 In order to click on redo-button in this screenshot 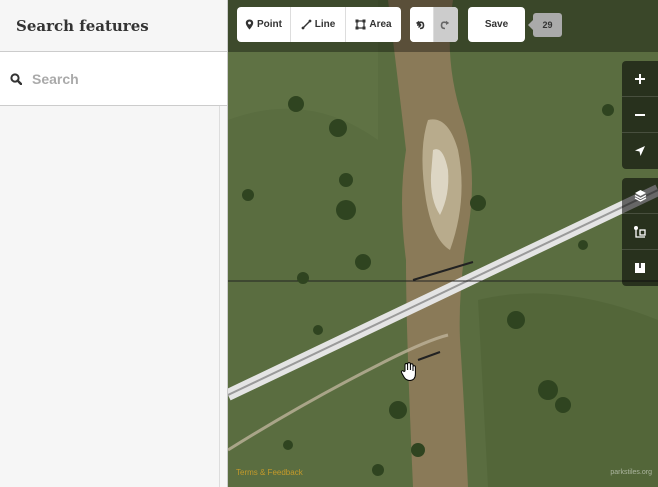, I will do `click(446, 24)`.